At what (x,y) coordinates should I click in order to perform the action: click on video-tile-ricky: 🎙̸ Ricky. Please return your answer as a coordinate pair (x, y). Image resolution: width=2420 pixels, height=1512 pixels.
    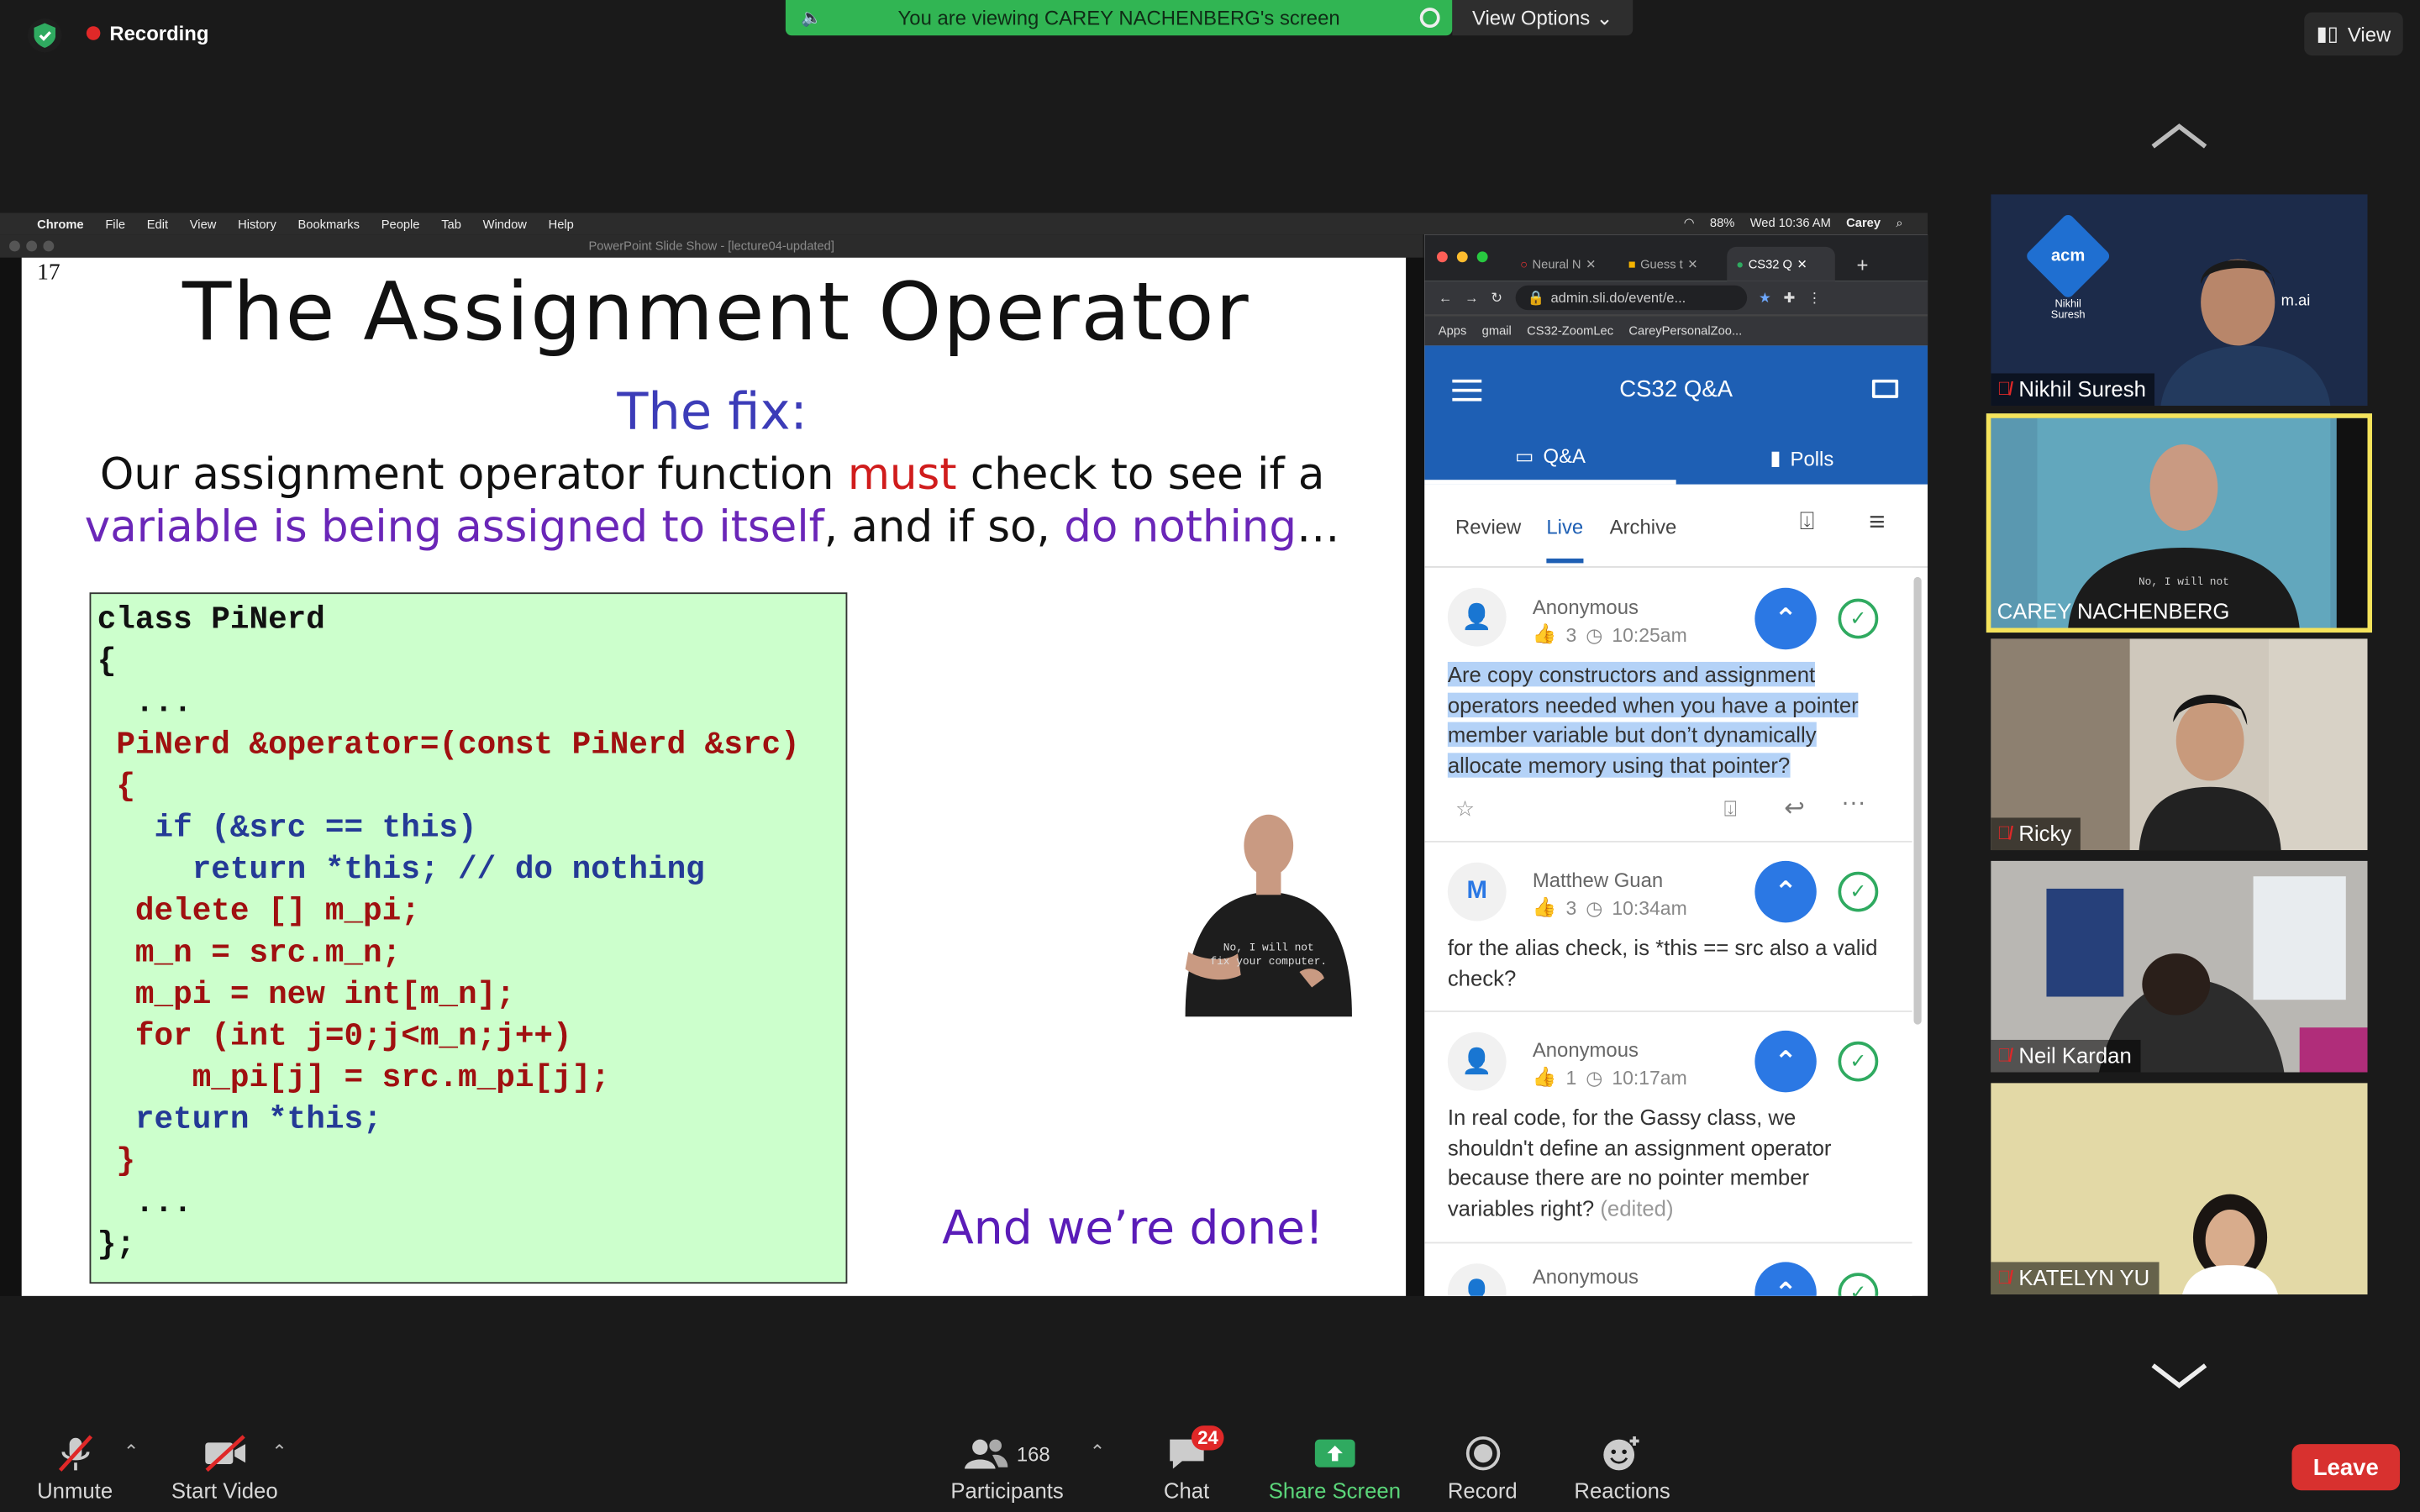
    Looking at the image, I should click on (2179, 744).